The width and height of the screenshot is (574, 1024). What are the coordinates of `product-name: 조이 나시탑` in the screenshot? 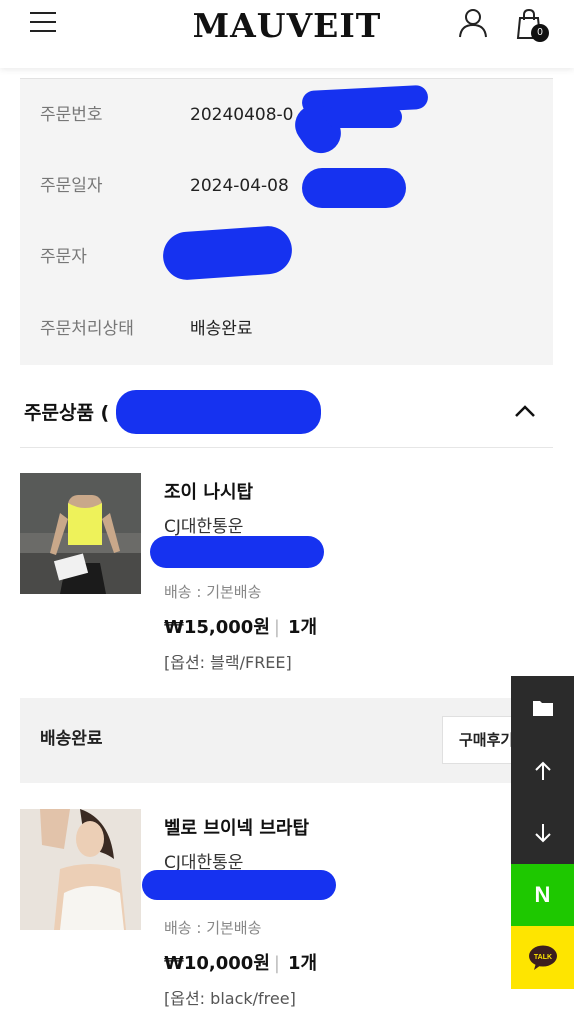 It's located at (208, 491).